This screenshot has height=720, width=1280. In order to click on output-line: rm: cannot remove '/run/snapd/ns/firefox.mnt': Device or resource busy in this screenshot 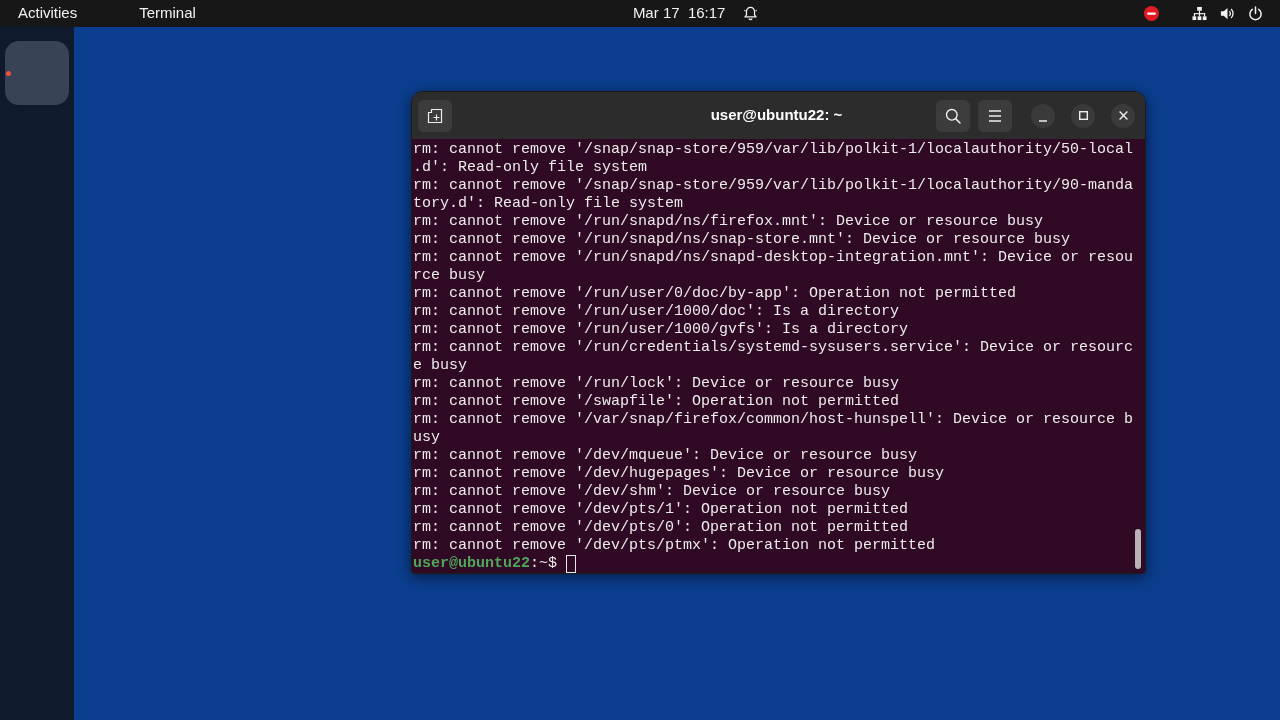, I will do `click(728, 222)`.